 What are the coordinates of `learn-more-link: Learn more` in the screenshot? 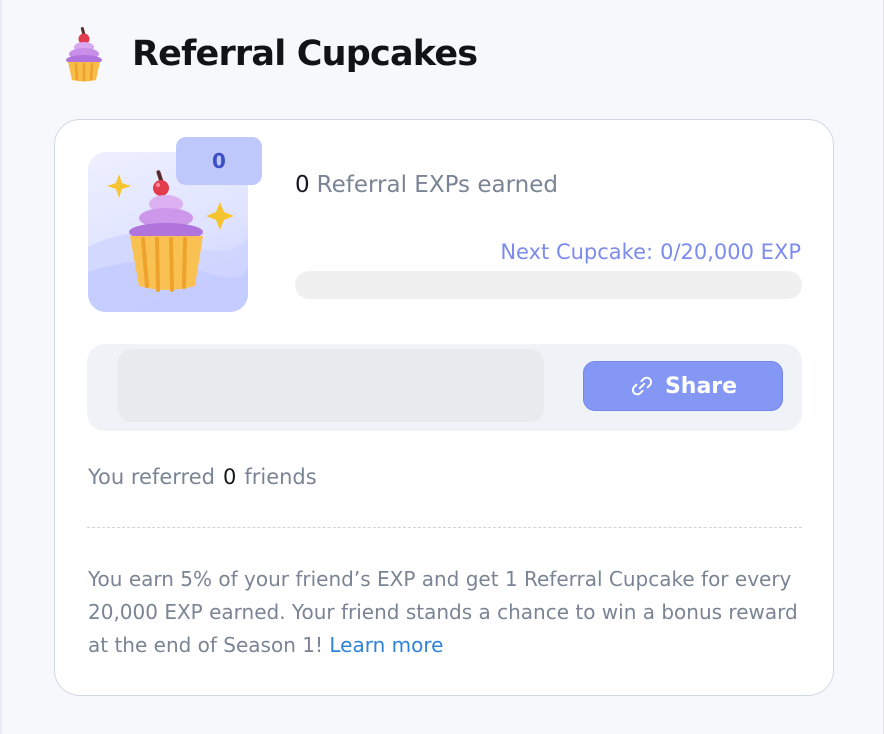 It's located at (386, 645).